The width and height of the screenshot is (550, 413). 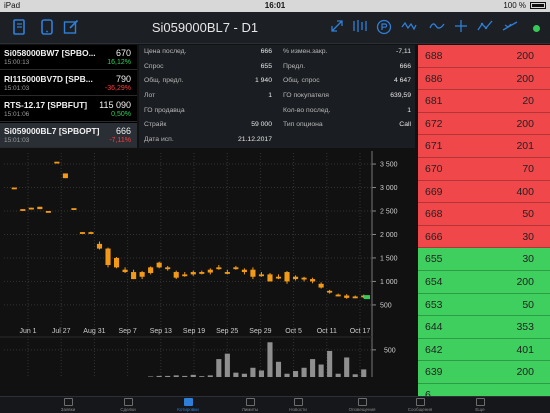 I want to click on tab-trades: Сделки, so click(x=128, y=405).